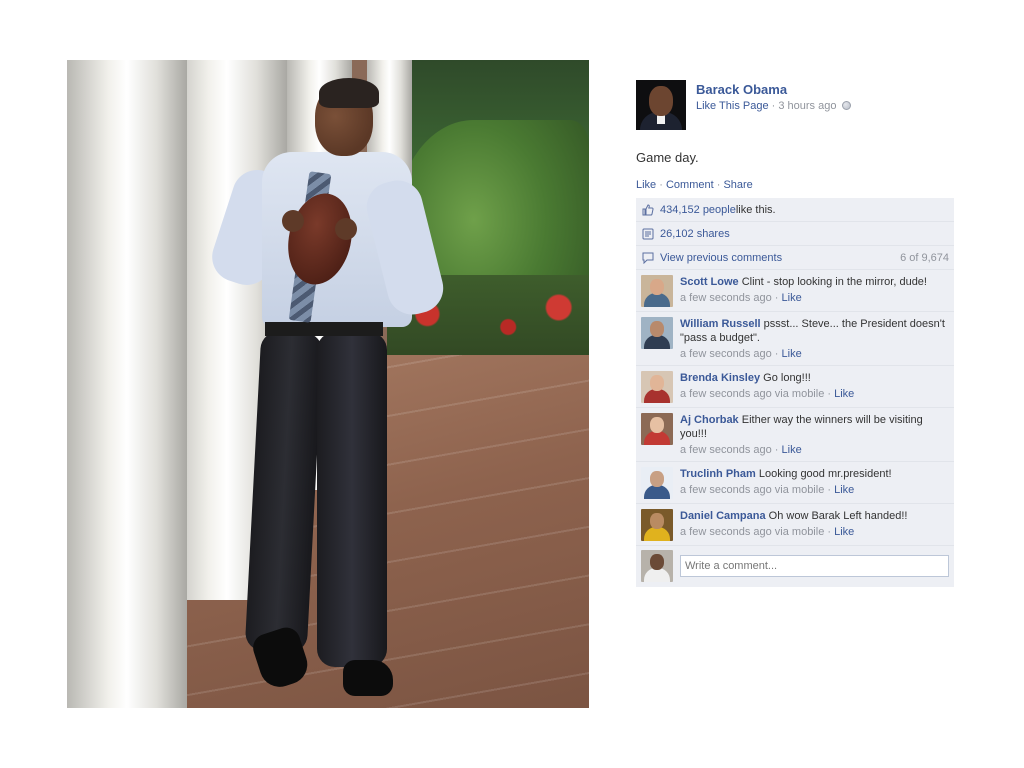 This screenshot has height=768, width=1024. Describe the element at coordinates (709, 420) in the screenshot. I see `commenter-name-link: Aj Chorbak` at that location.